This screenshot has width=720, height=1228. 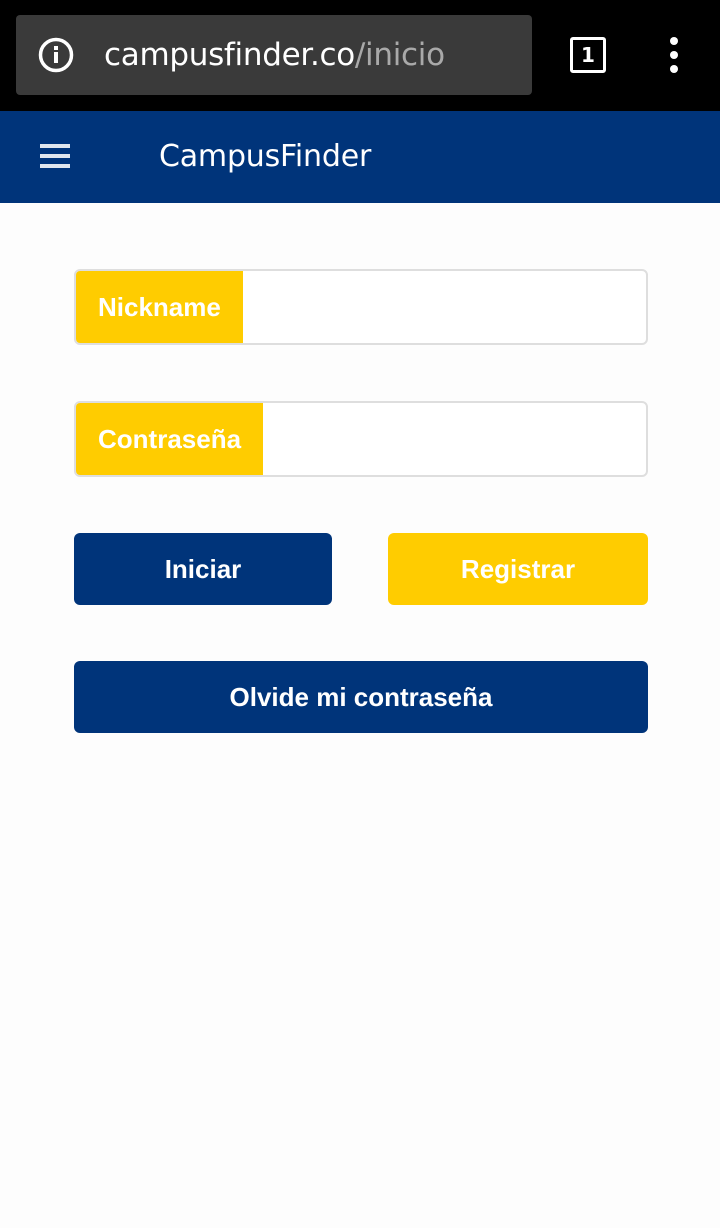 I want to click on nickname-field: Nickname, so click(x=361, y=307).